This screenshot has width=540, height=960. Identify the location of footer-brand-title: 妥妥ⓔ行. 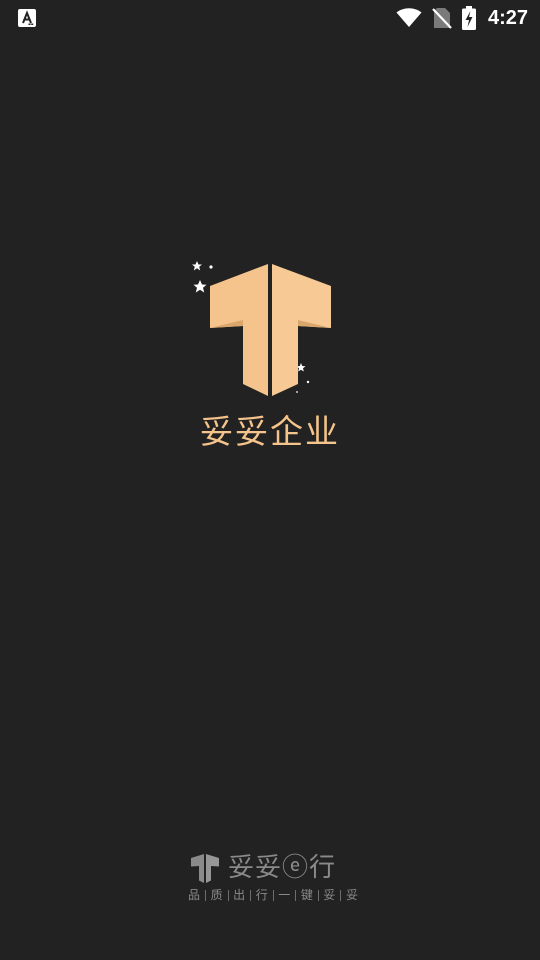
(282, 868).